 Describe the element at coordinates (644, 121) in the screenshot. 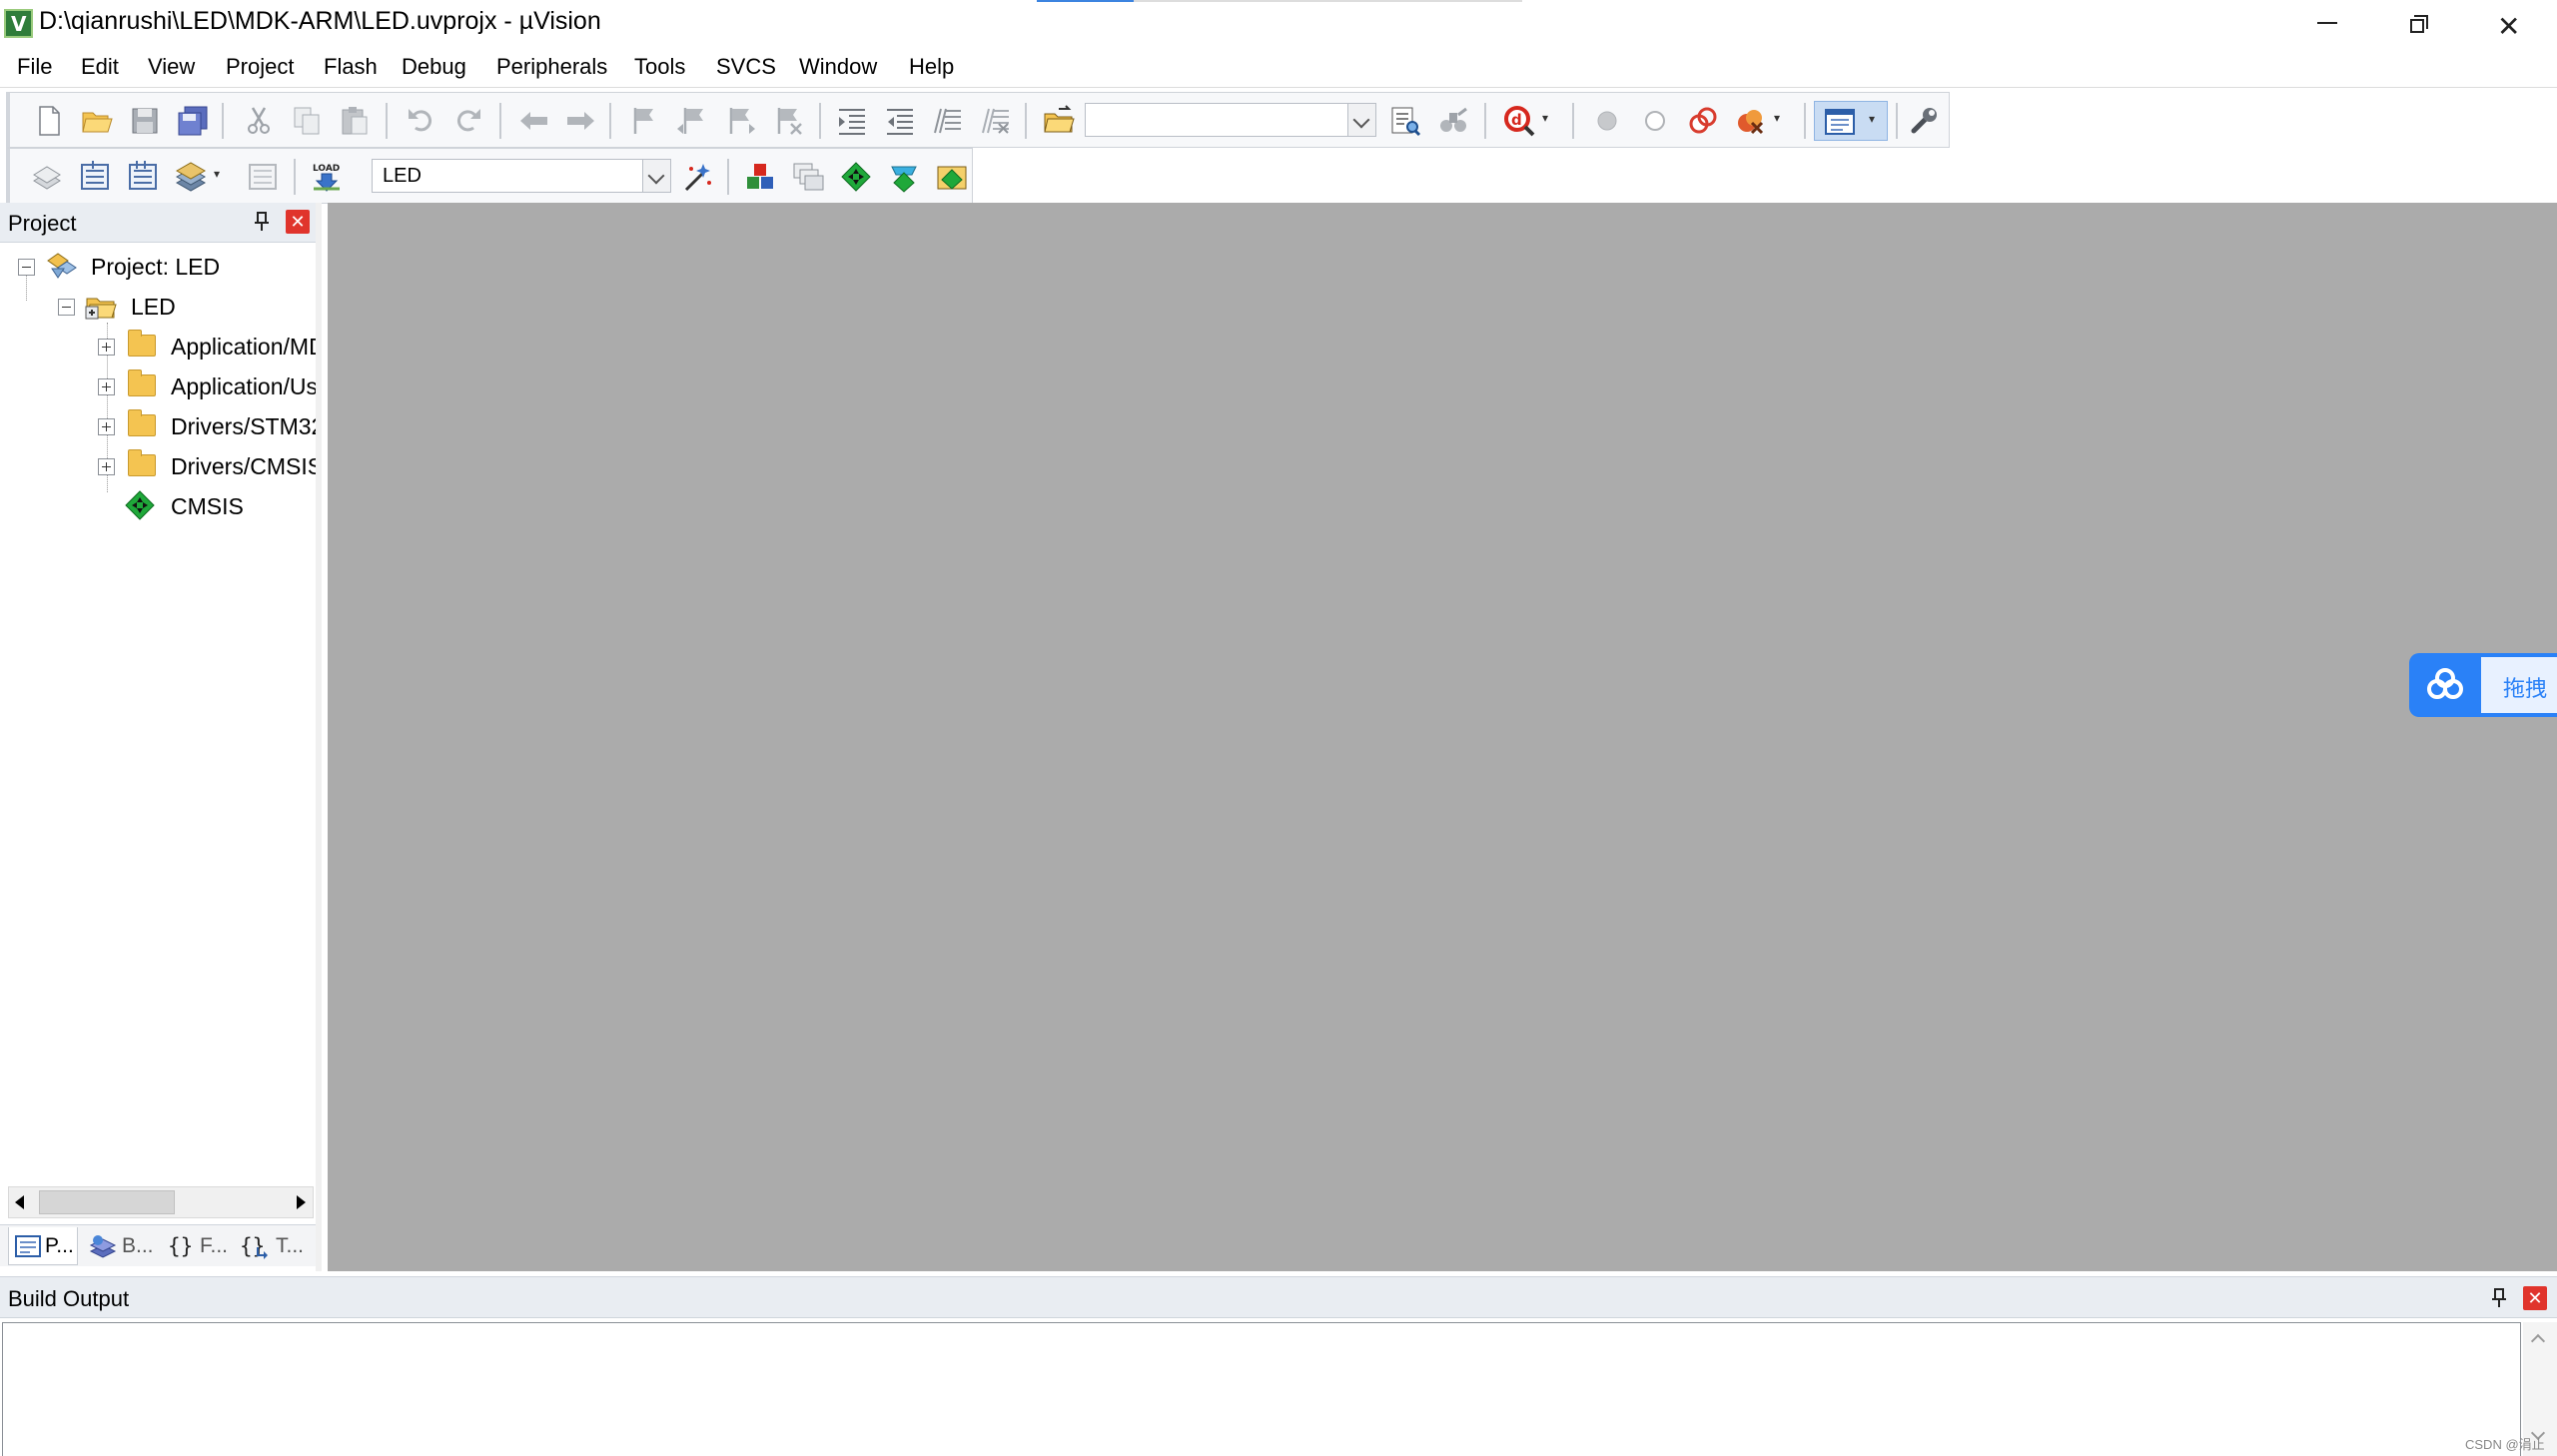

I see `insert-bookmark-button` at that location.